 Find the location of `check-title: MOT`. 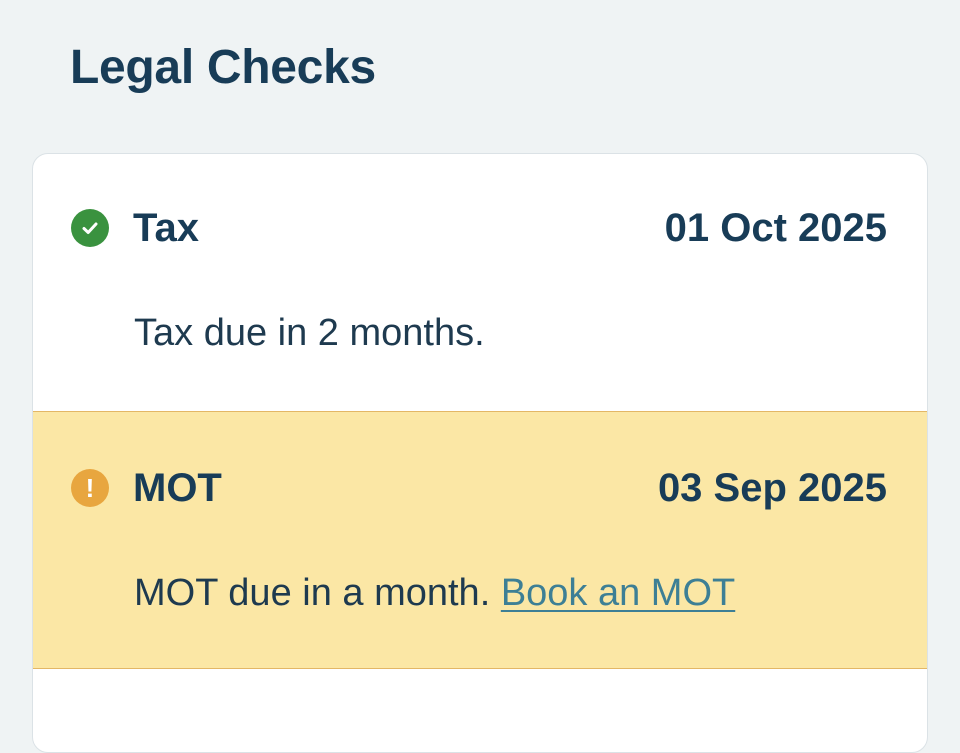

check-title: MOT is located at coordinates (177, 487).